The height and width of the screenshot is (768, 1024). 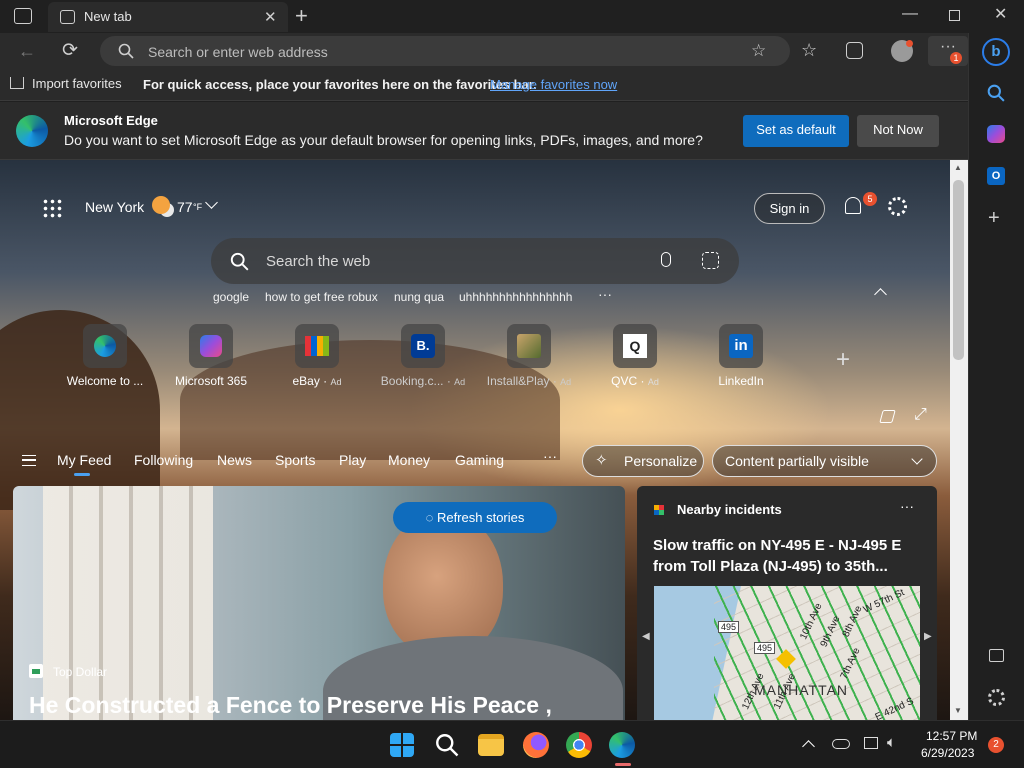 I want to click on add-favorite-icon: ☆, so click(x=758, y=50).